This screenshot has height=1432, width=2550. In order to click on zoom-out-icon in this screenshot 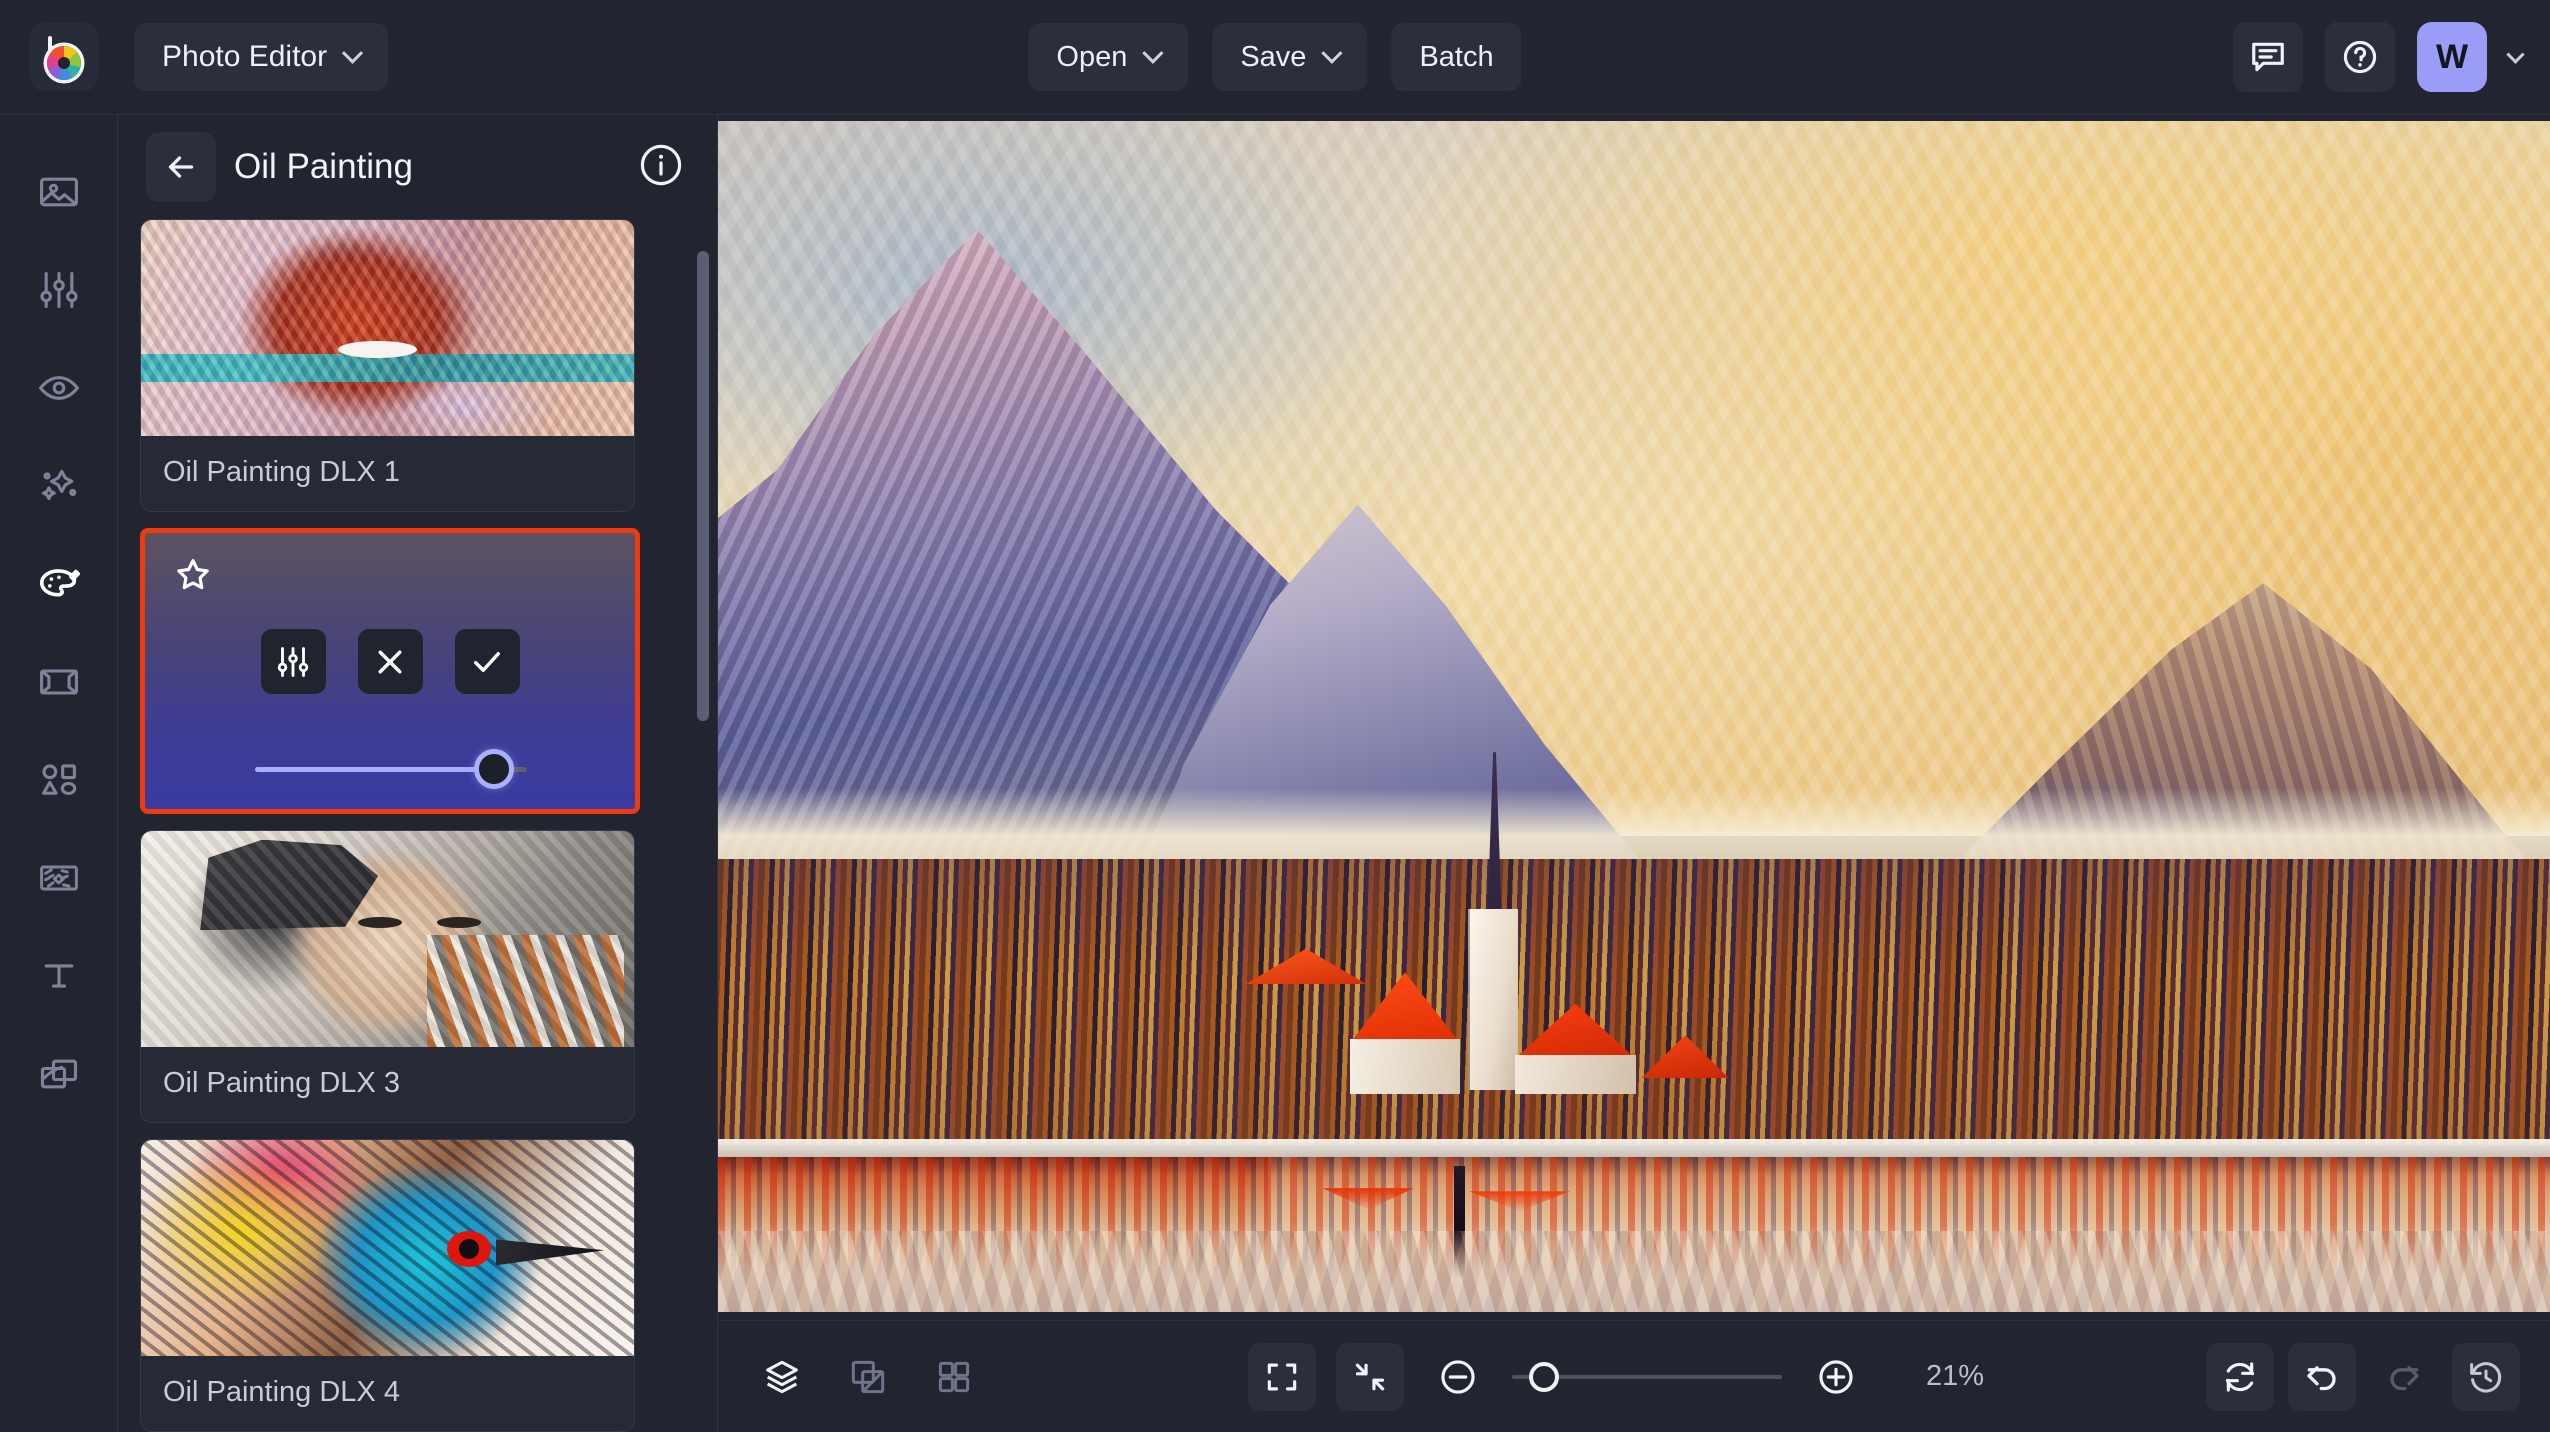, I will do `click(1458, 1376)`.